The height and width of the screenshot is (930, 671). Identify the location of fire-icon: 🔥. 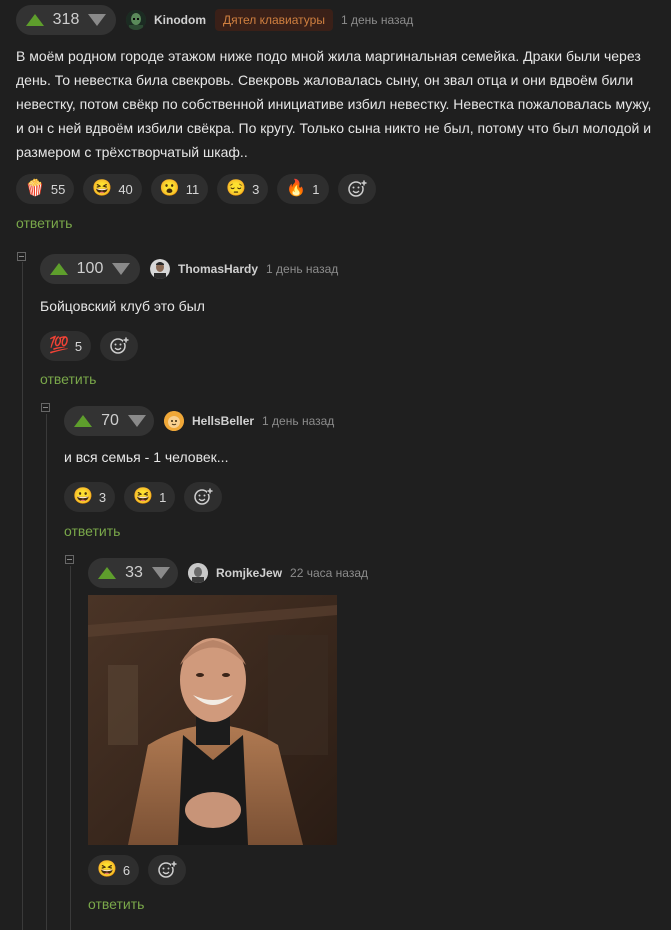
(296, 188).